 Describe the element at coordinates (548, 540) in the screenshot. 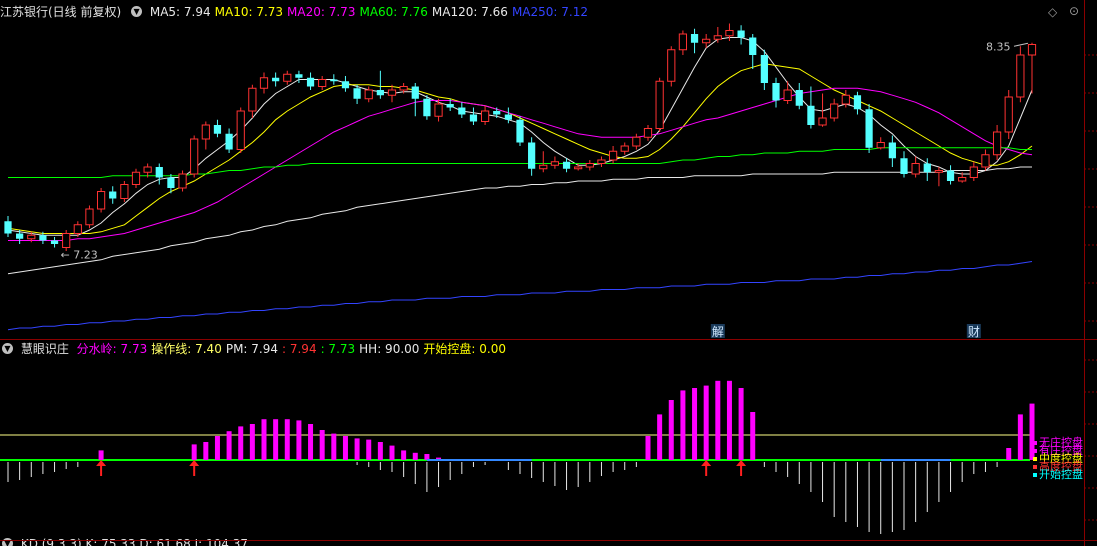

I see `panel-divider-bottom` at that location.